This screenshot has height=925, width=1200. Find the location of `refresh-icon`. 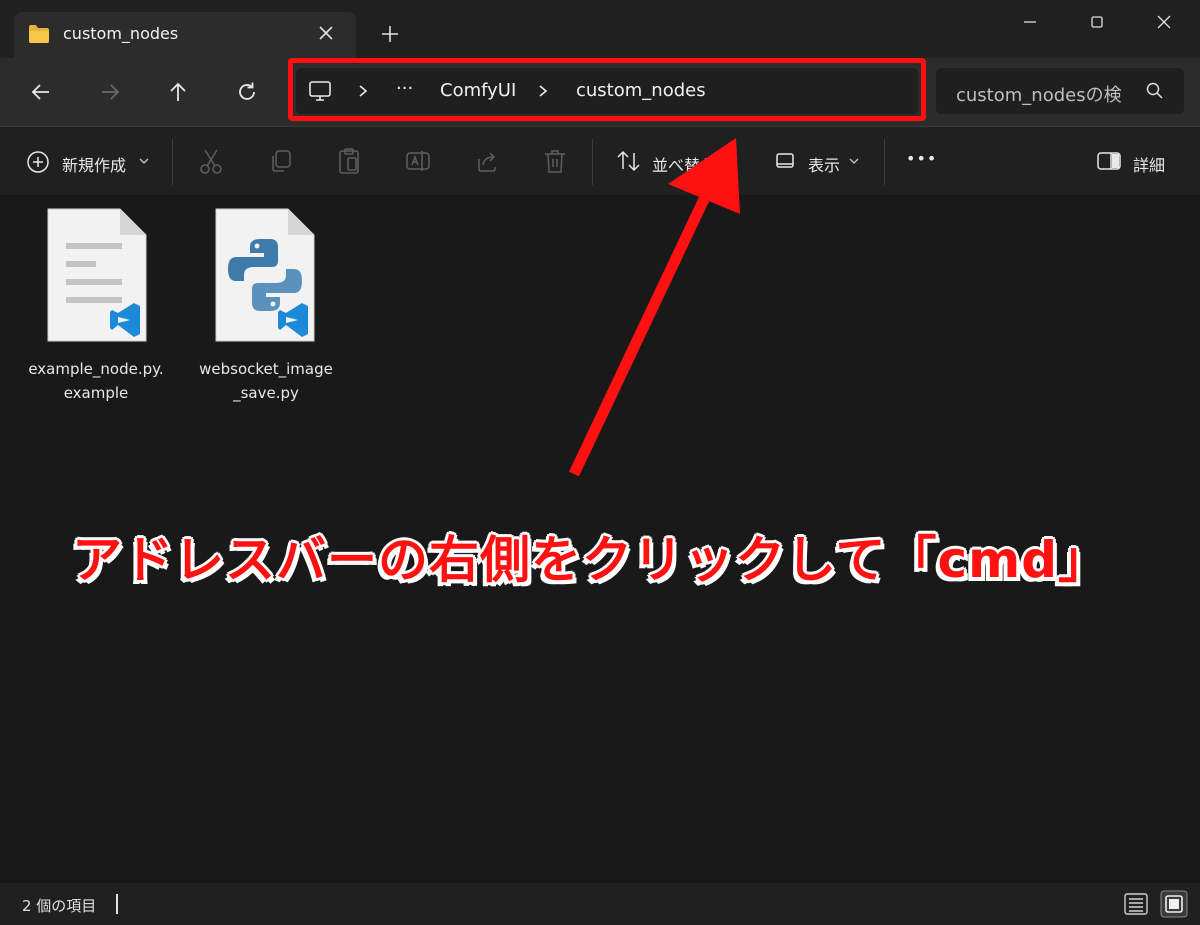

refresh-icon is located at coordinates (247, 92).